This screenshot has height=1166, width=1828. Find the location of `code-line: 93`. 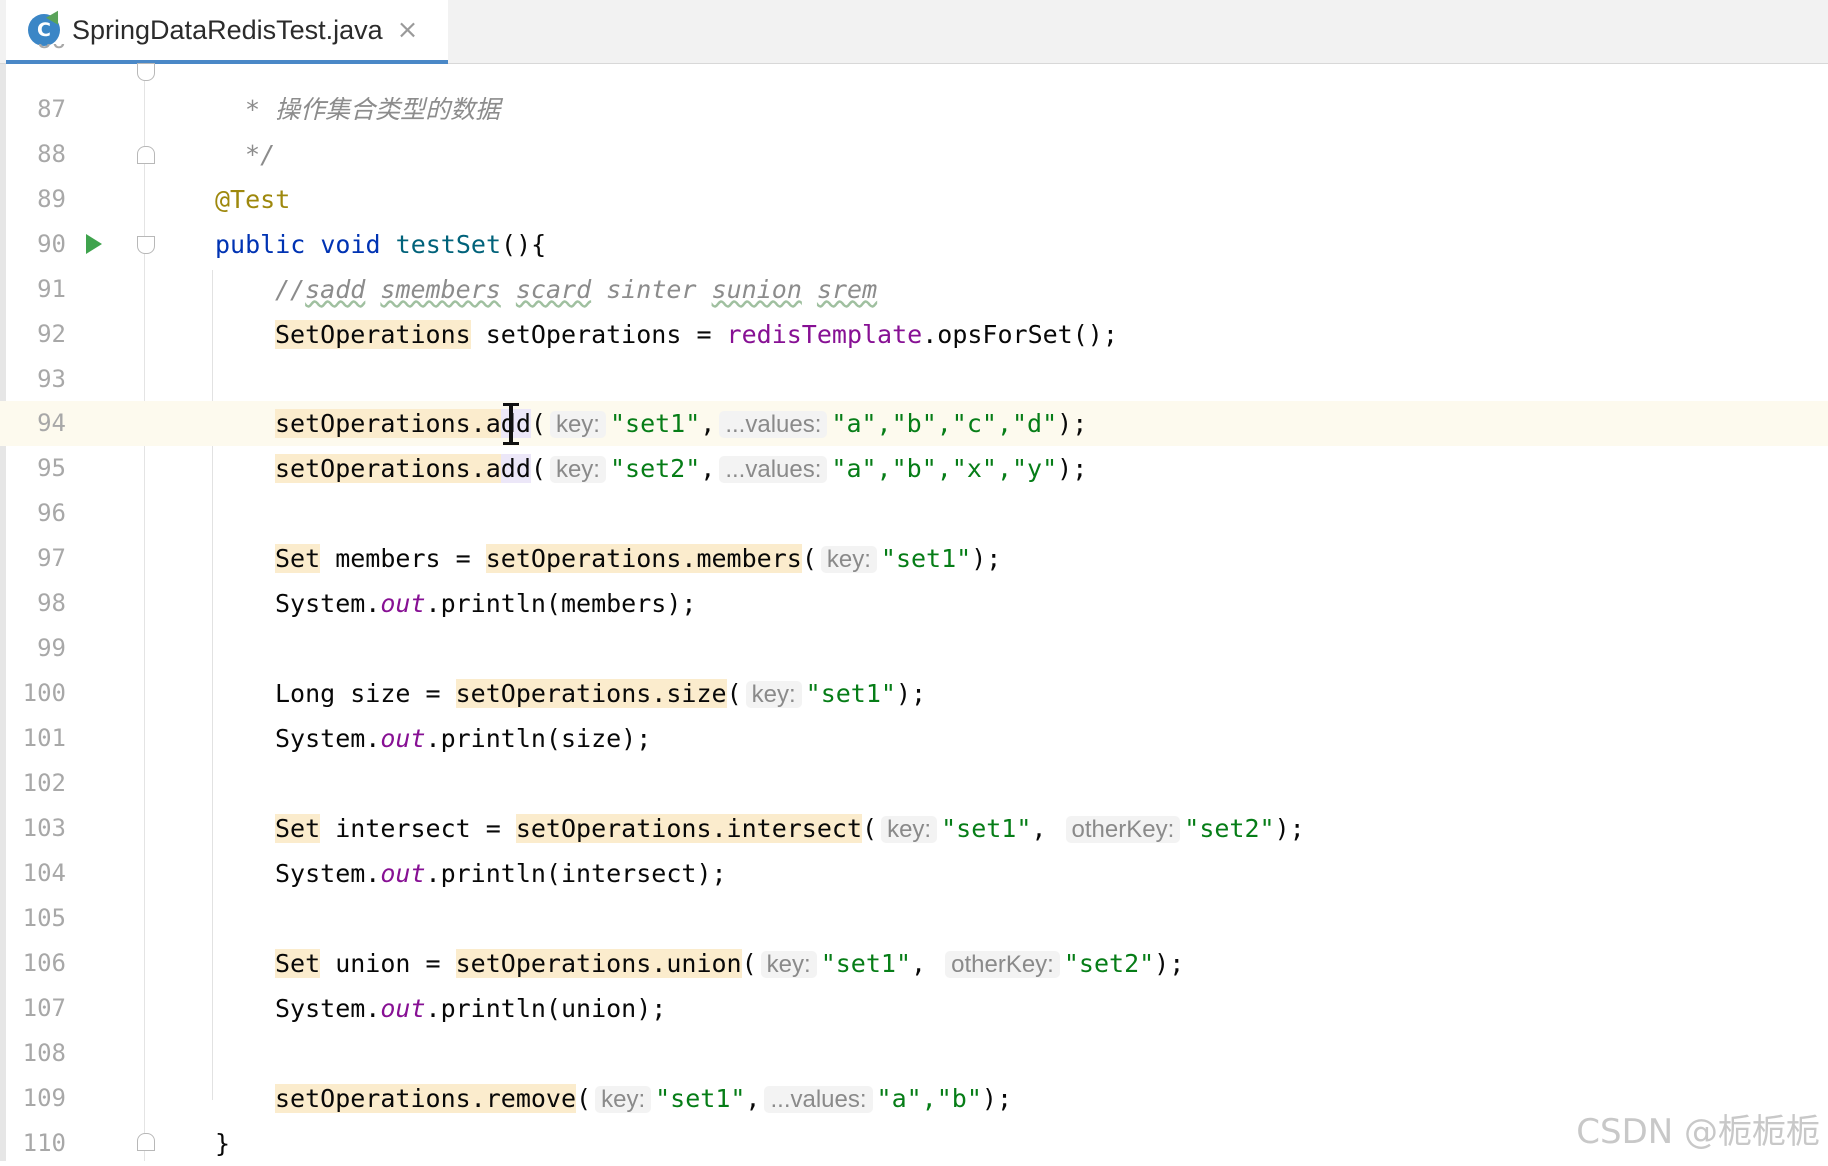

code-line: 93 is located at coordinates (914, 379).